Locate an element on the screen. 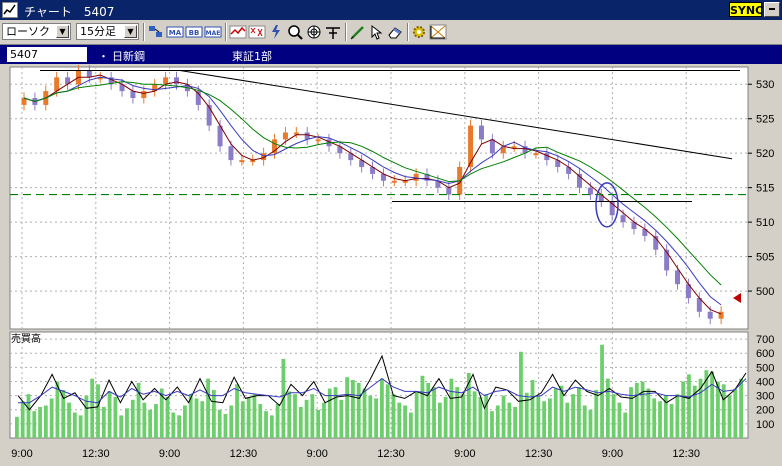  bb-label: BB is located at coordinates (194, 33).